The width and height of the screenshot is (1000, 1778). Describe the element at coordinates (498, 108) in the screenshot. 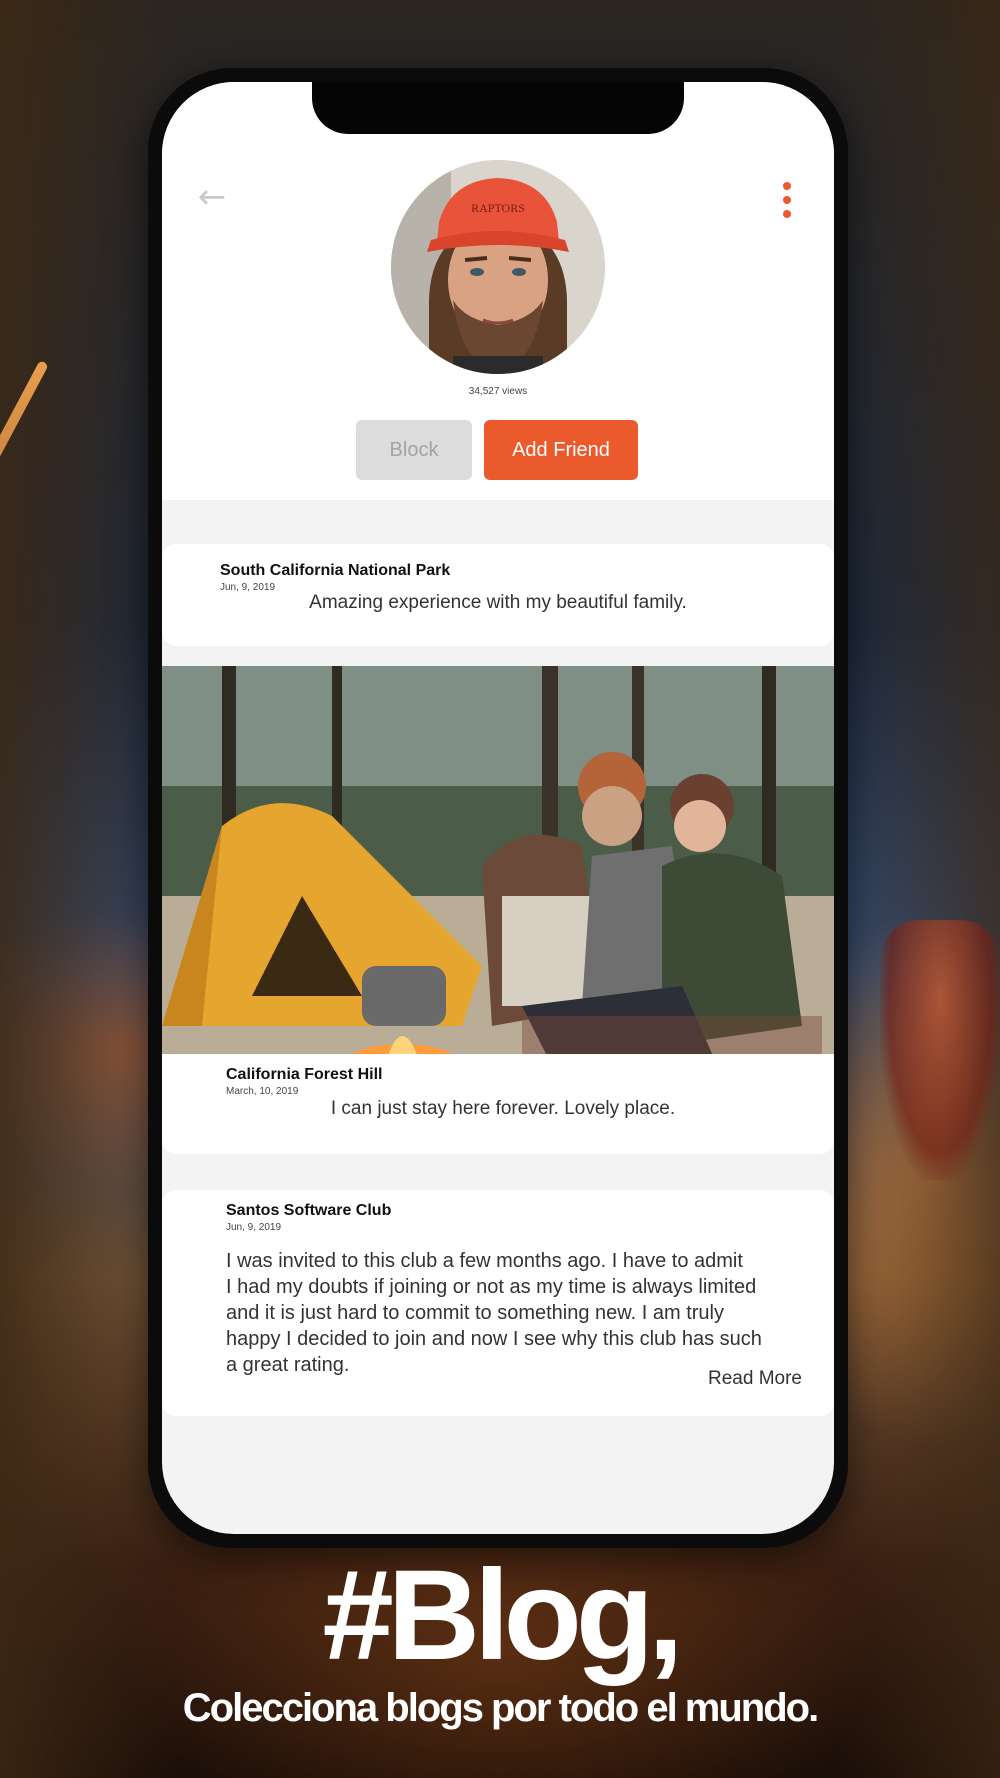

I see `phone-notch` at that location.